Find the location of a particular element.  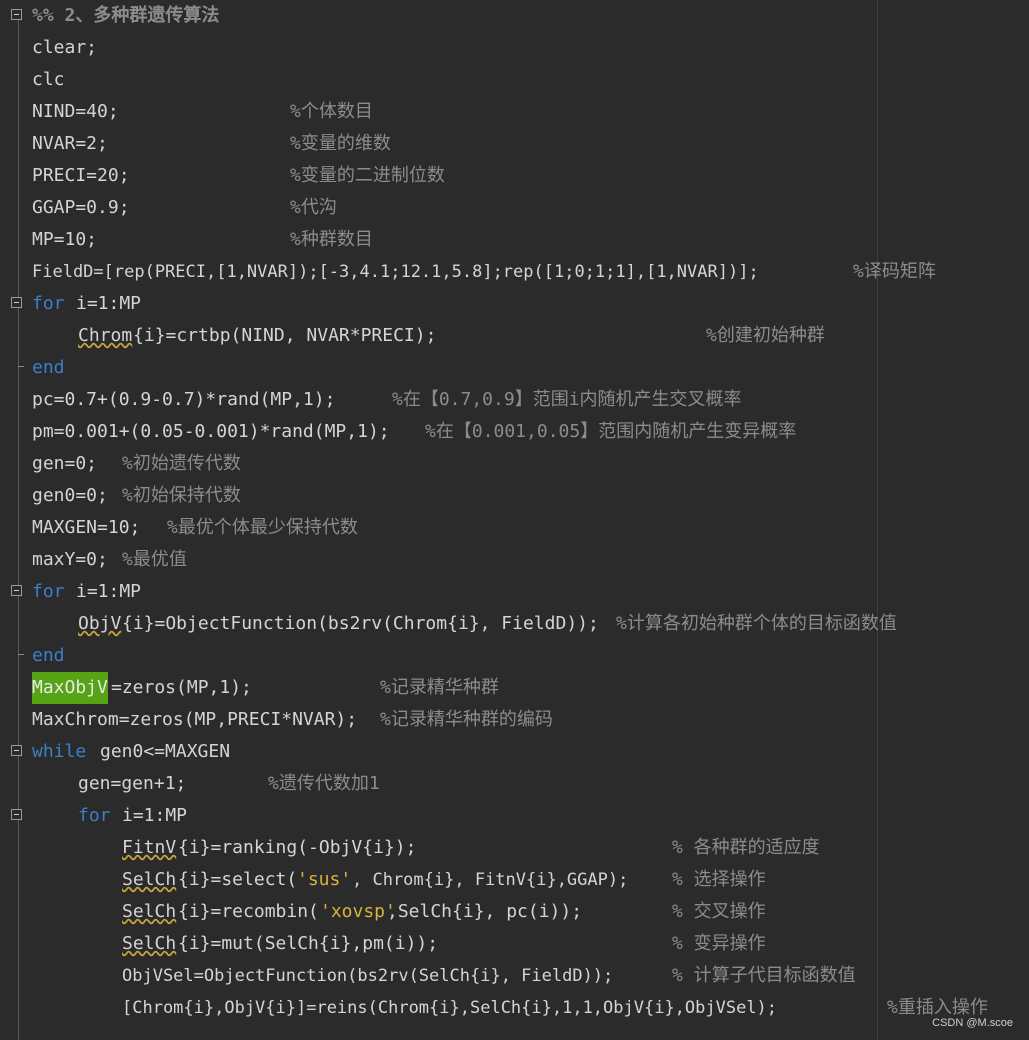

code-line: MP=10; %种群数目 is located at coordinates (514, 240).